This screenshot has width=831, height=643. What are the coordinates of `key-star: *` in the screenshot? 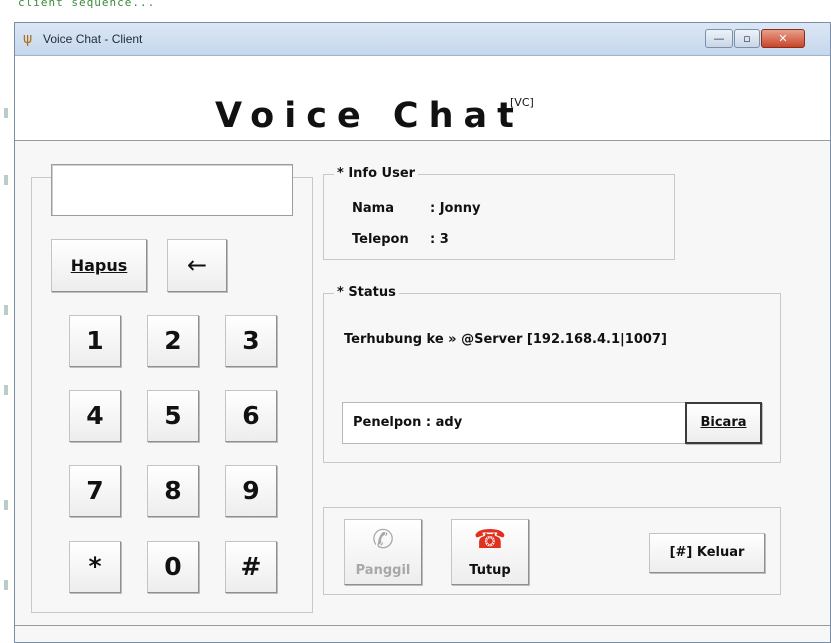 It's located at (95, 567).